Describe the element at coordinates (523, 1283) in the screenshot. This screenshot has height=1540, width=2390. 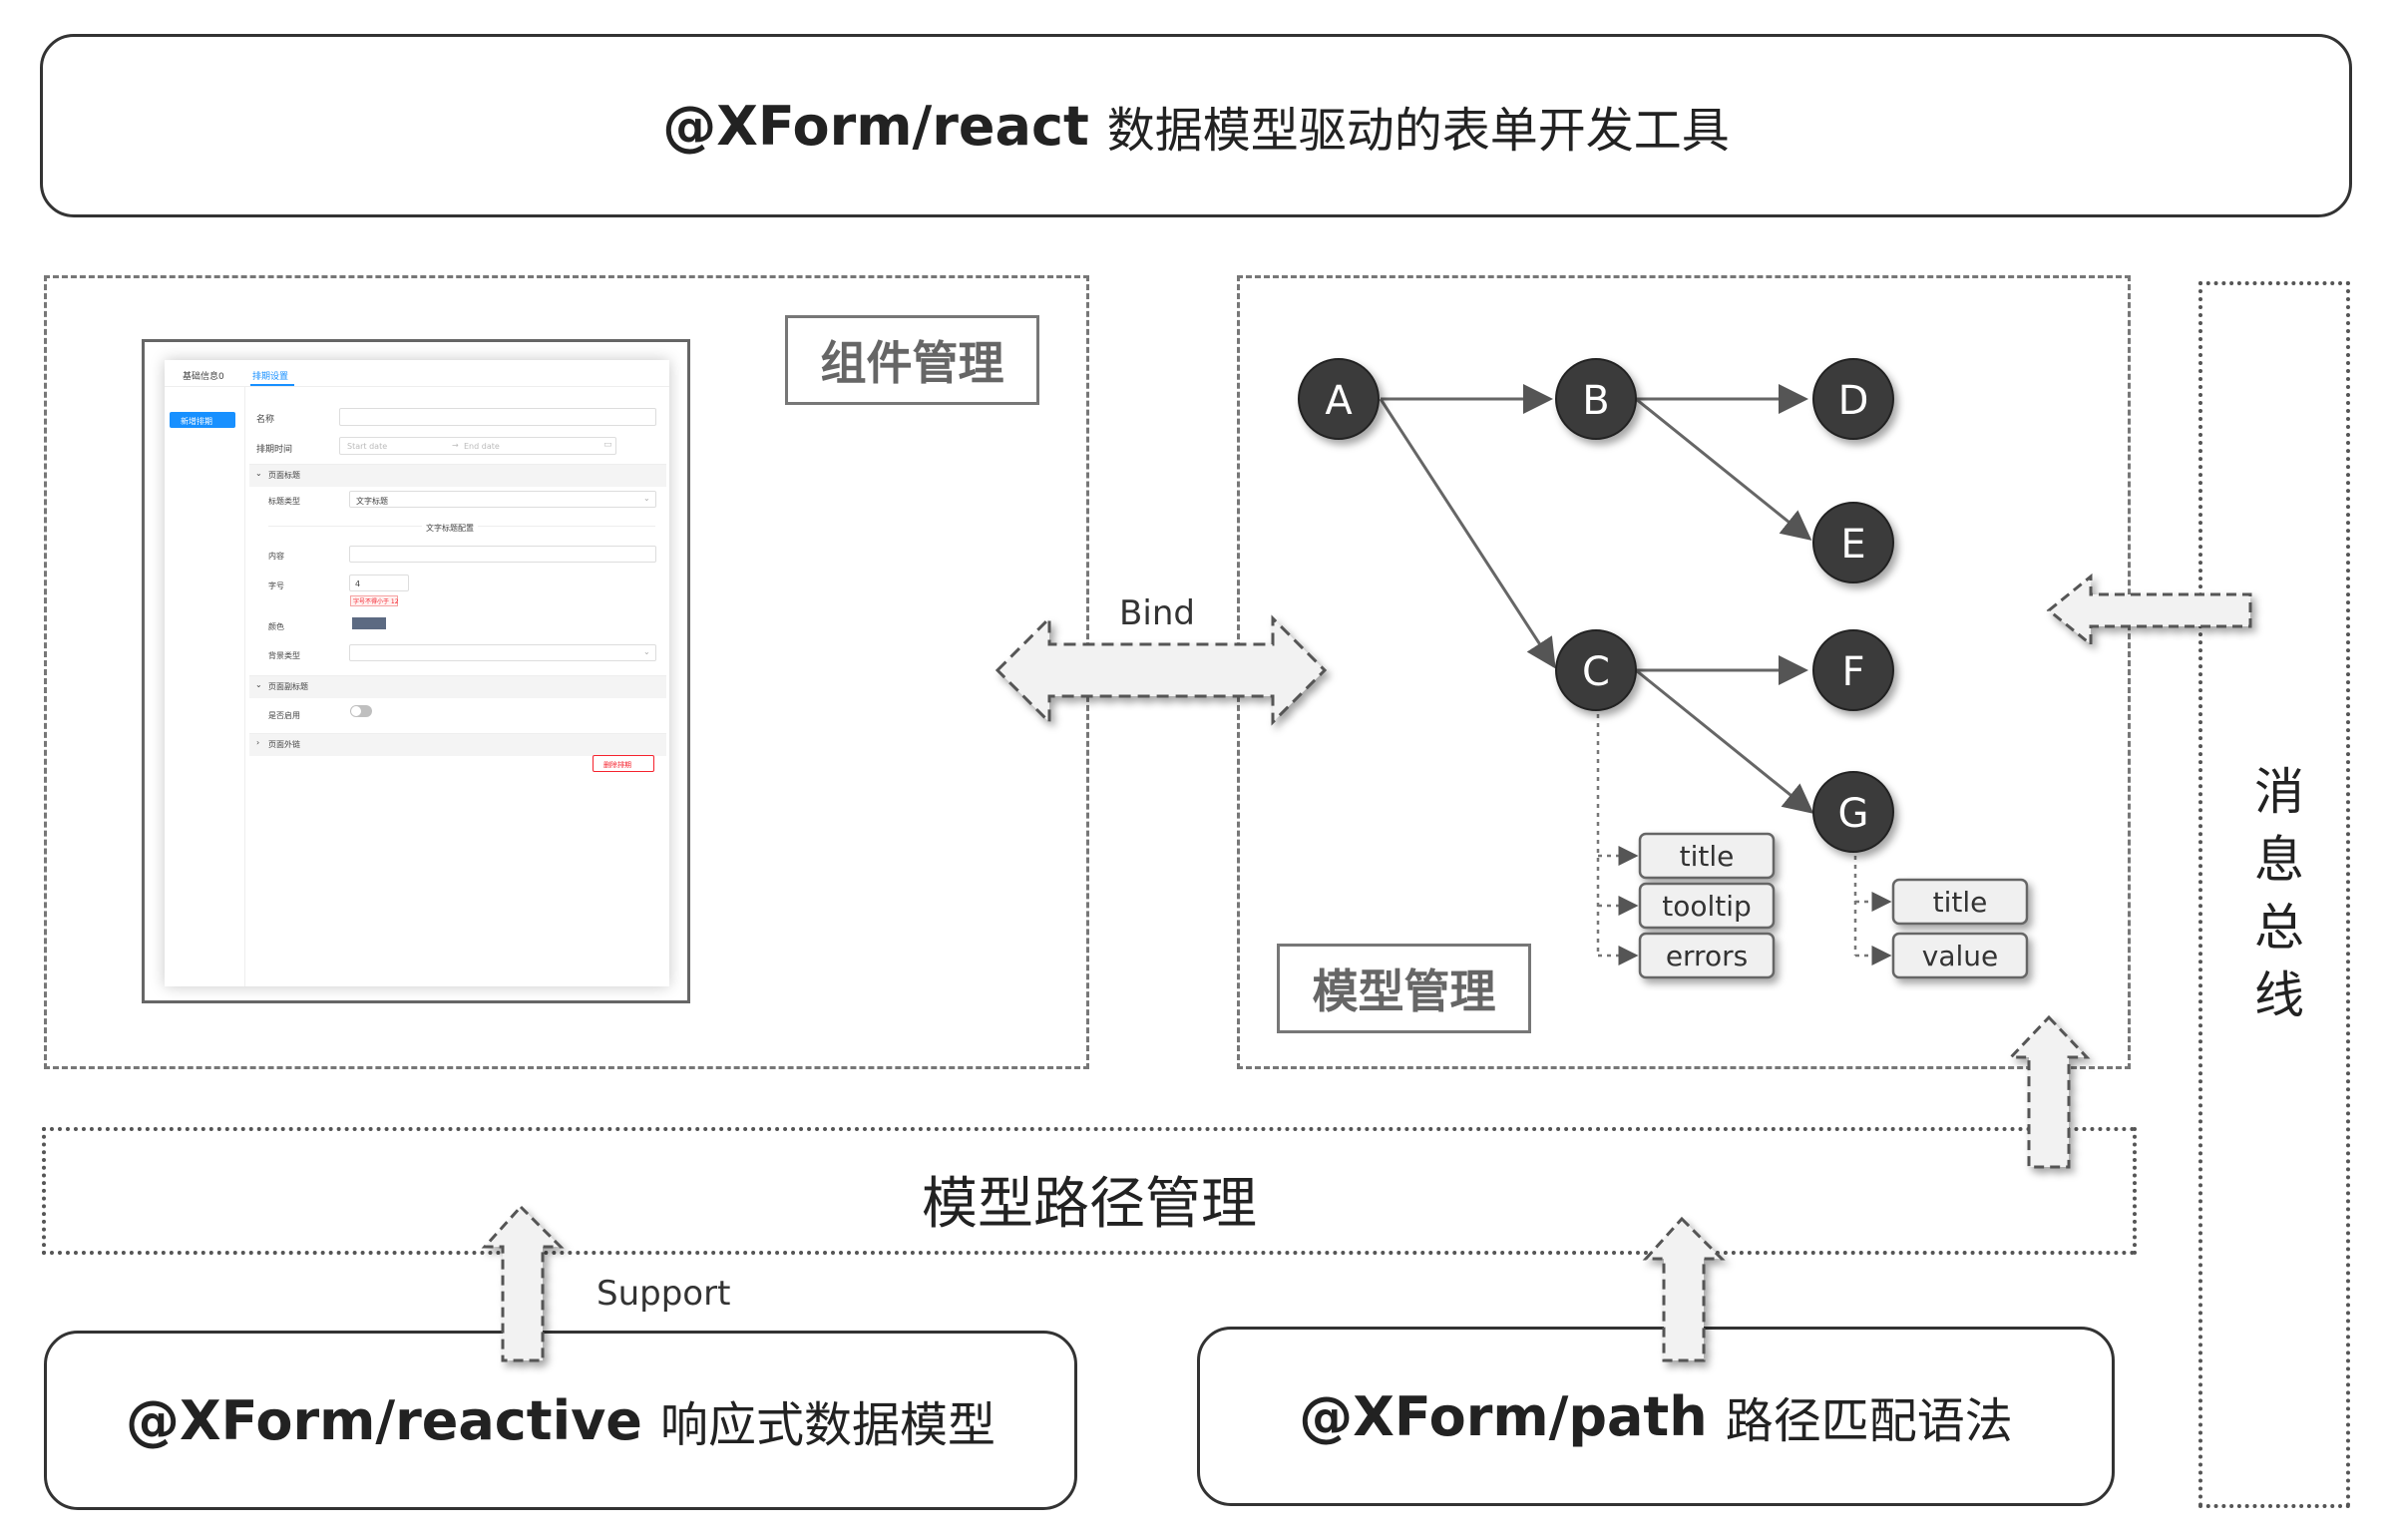
I see `reactive-support-arrow` at that location.